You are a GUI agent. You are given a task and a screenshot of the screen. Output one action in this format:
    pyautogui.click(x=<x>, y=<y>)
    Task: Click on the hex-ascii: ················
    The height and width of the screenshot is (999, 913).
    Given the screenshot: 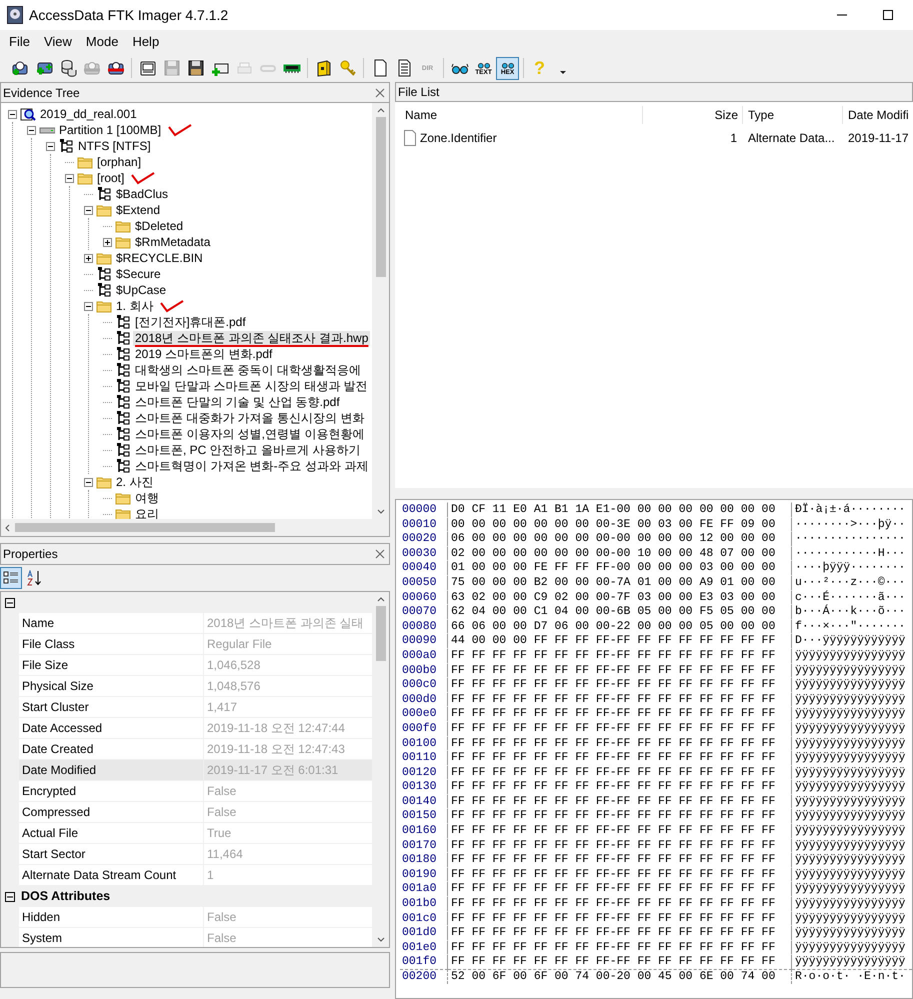 What is the action you would take?
    pyautogui.click(x=850, y=538)
    